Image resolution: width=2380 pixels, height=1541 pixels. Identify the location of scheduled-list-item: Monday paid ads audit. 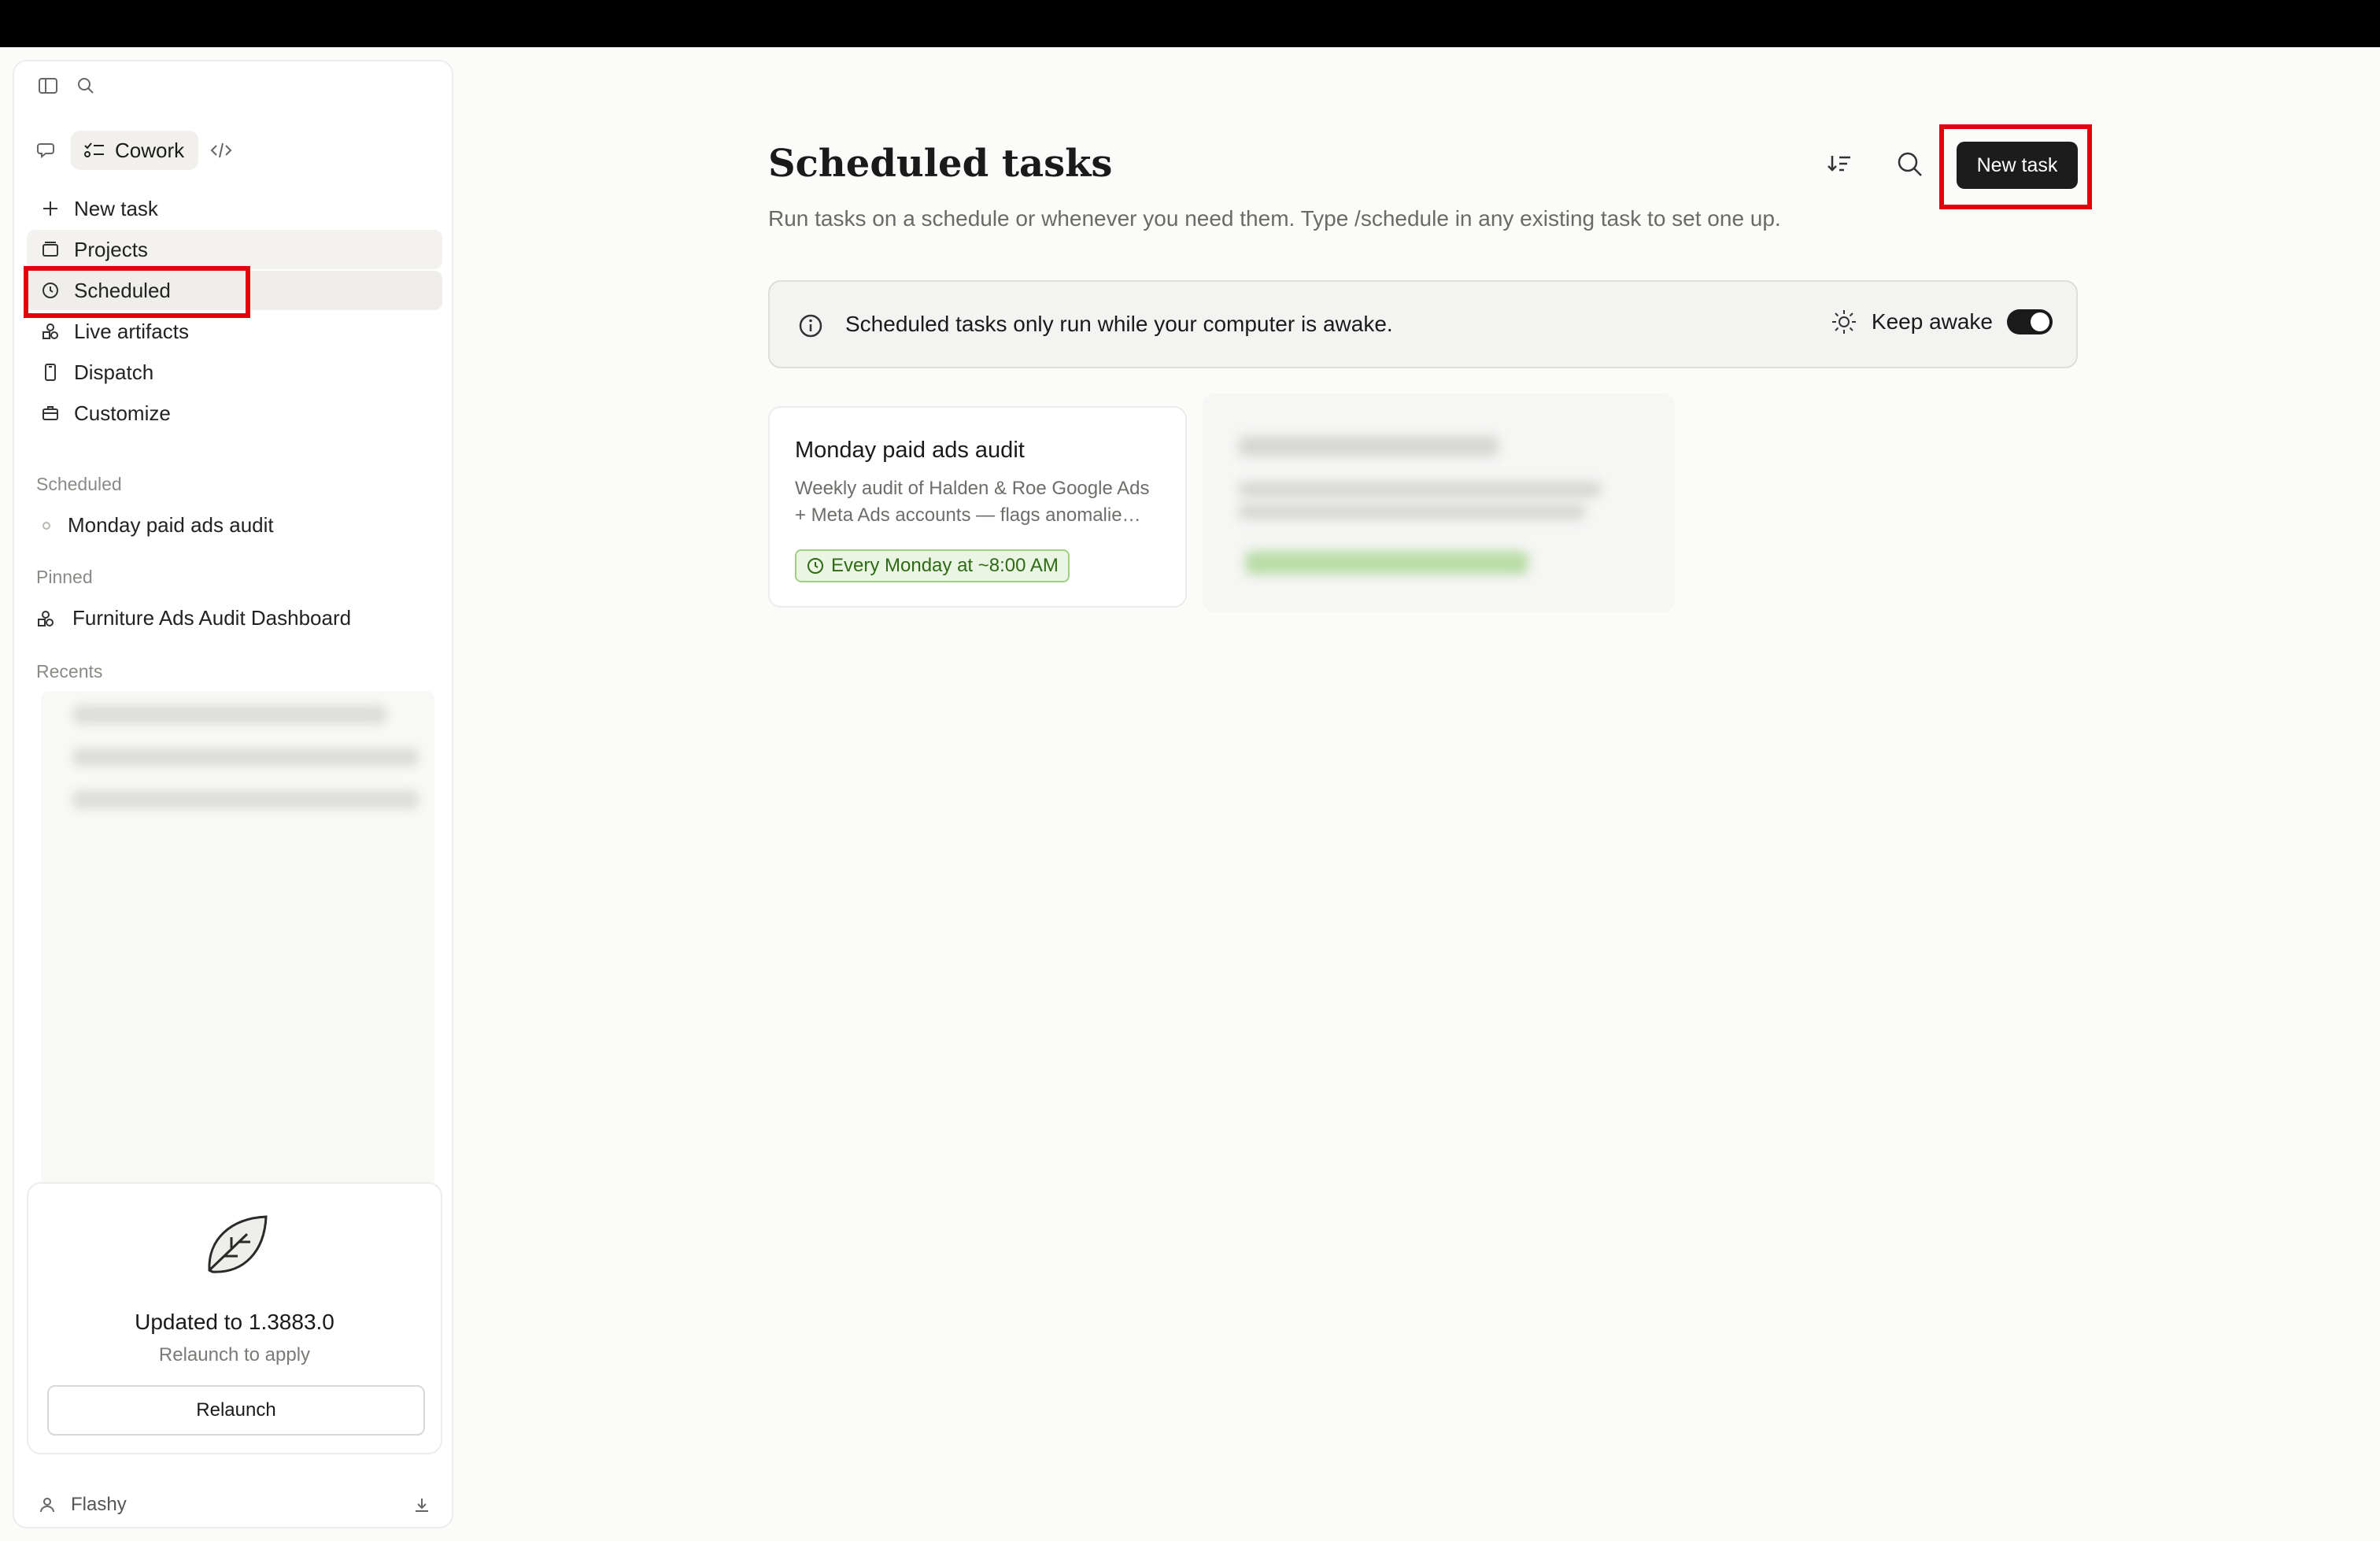
(155, 525).